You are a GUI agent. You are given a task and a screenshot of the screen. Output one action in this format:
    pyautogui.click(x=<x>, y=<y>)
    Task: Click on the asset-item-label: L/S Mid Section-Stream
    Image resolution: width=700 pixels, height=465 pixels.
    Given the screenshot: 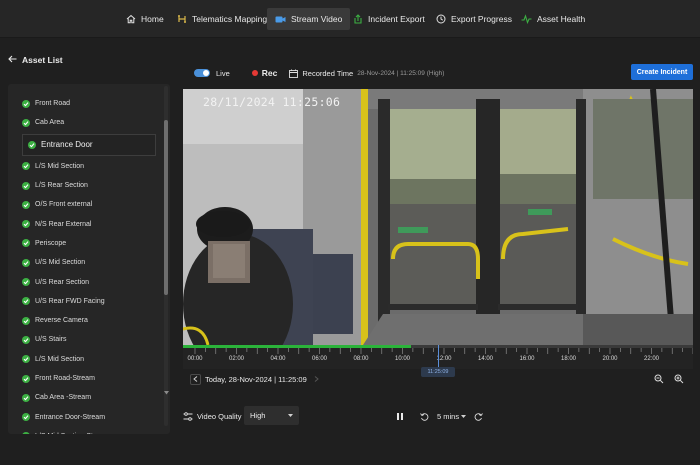 What is the action you would take?
    pyautogui.click(x=72, y=433)
    